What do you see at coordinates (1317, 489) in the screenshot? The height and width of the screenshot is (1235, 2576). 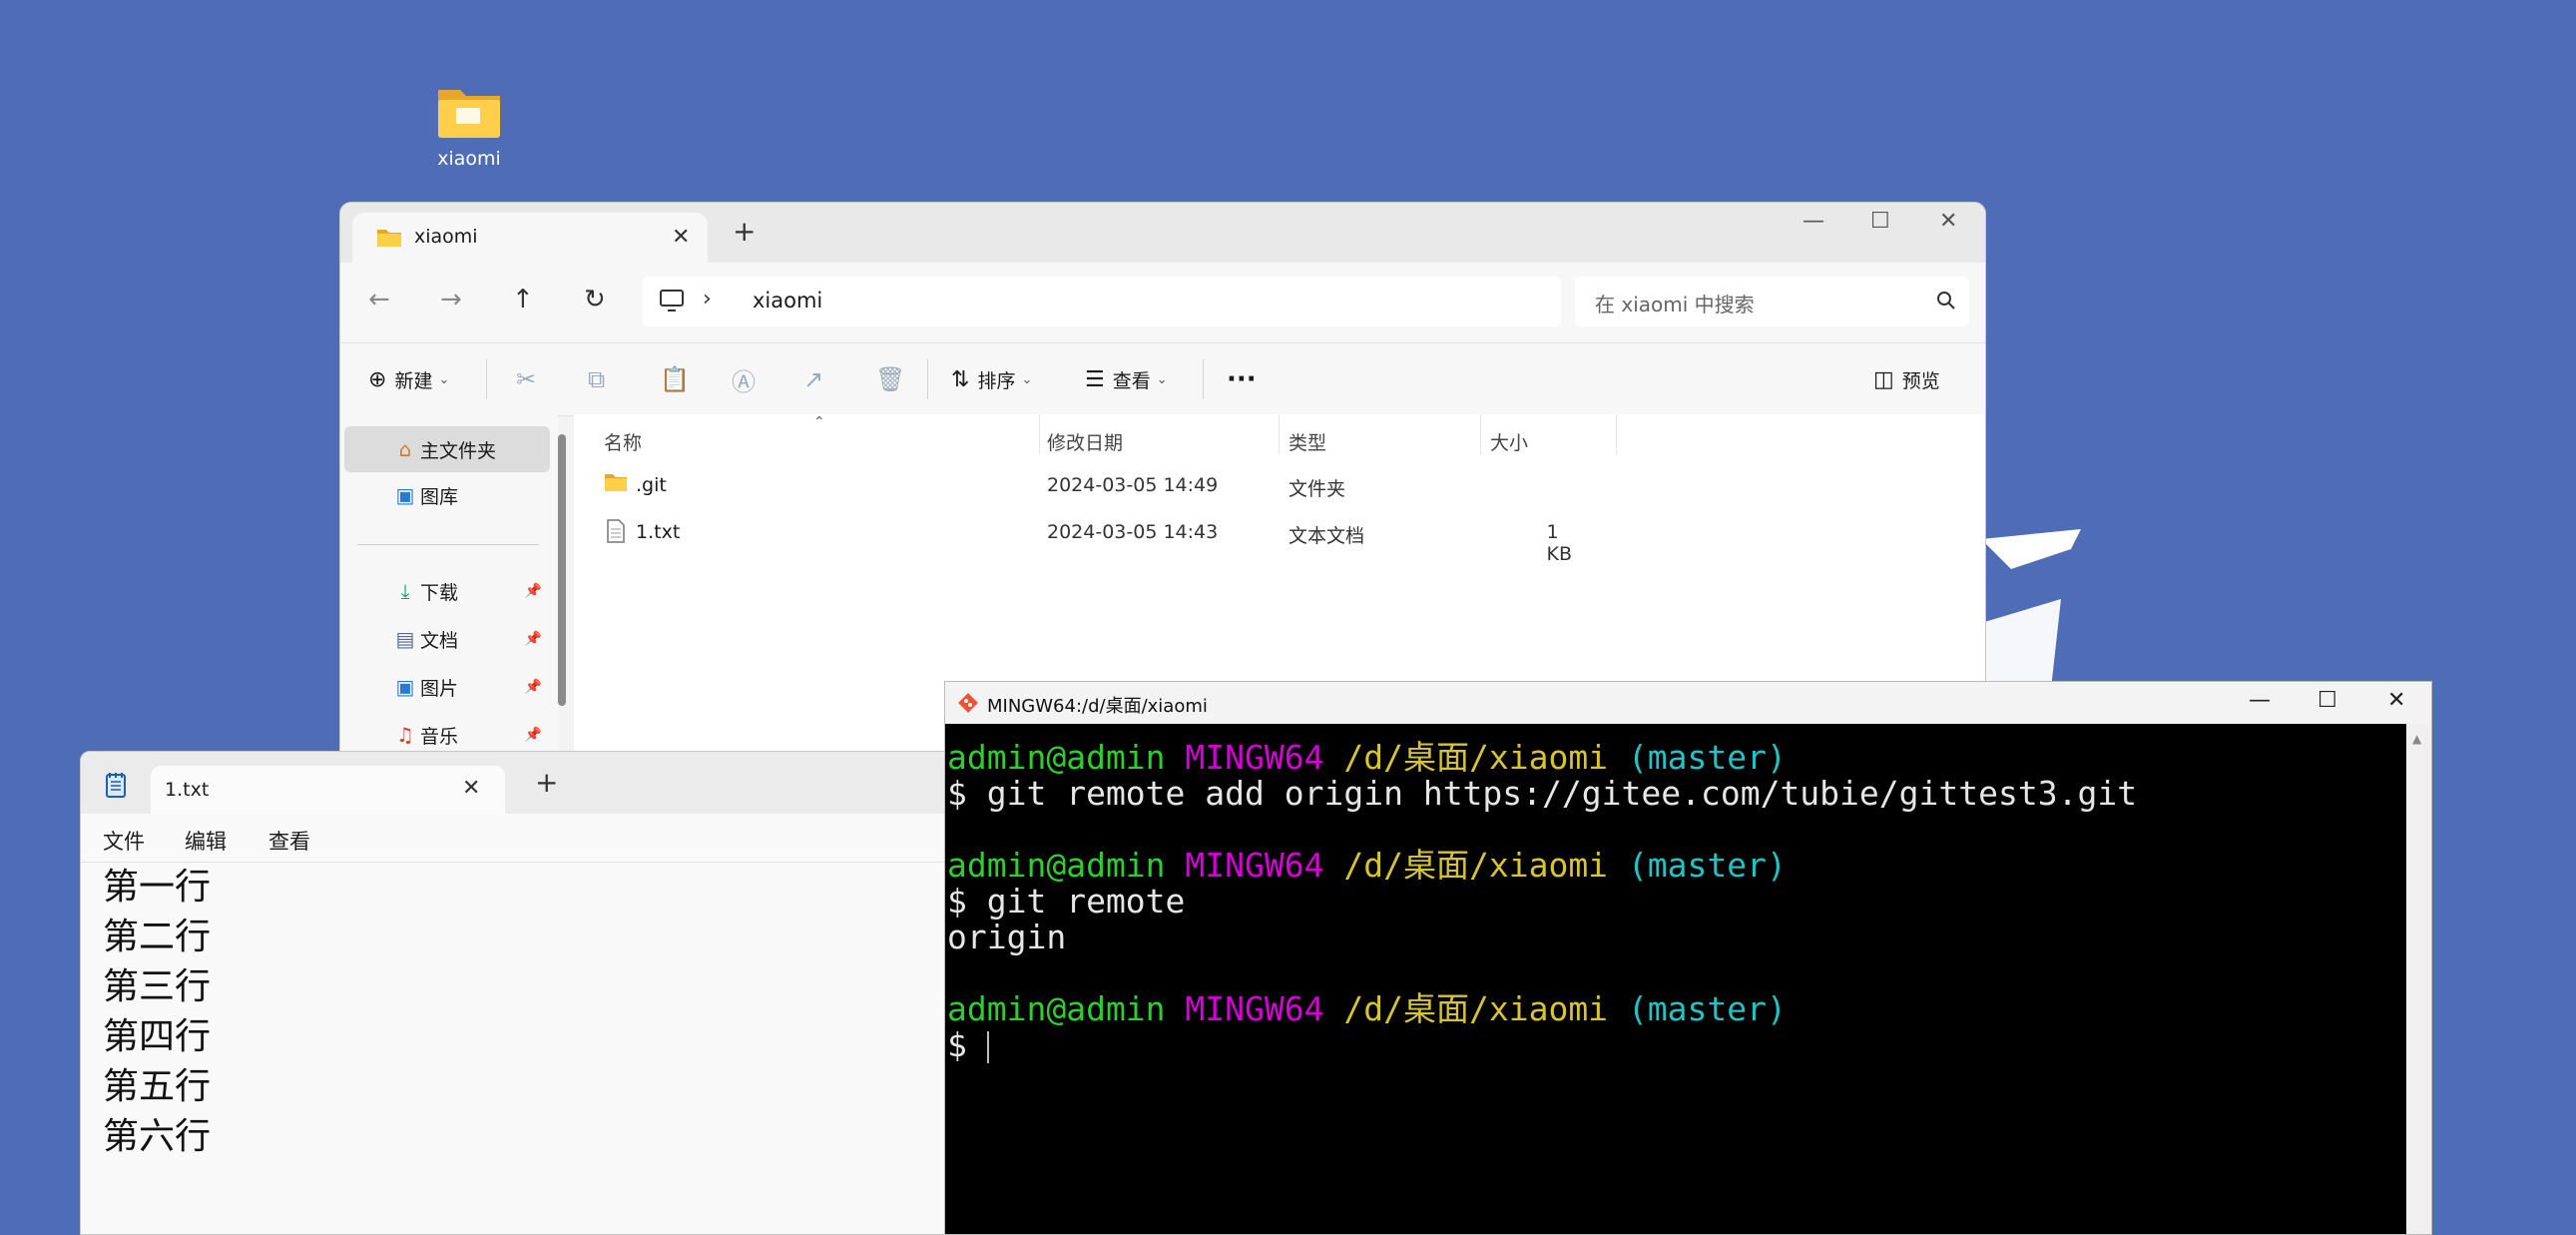 I see `file-type: 文件夹` at bounding box center [1317, 489].